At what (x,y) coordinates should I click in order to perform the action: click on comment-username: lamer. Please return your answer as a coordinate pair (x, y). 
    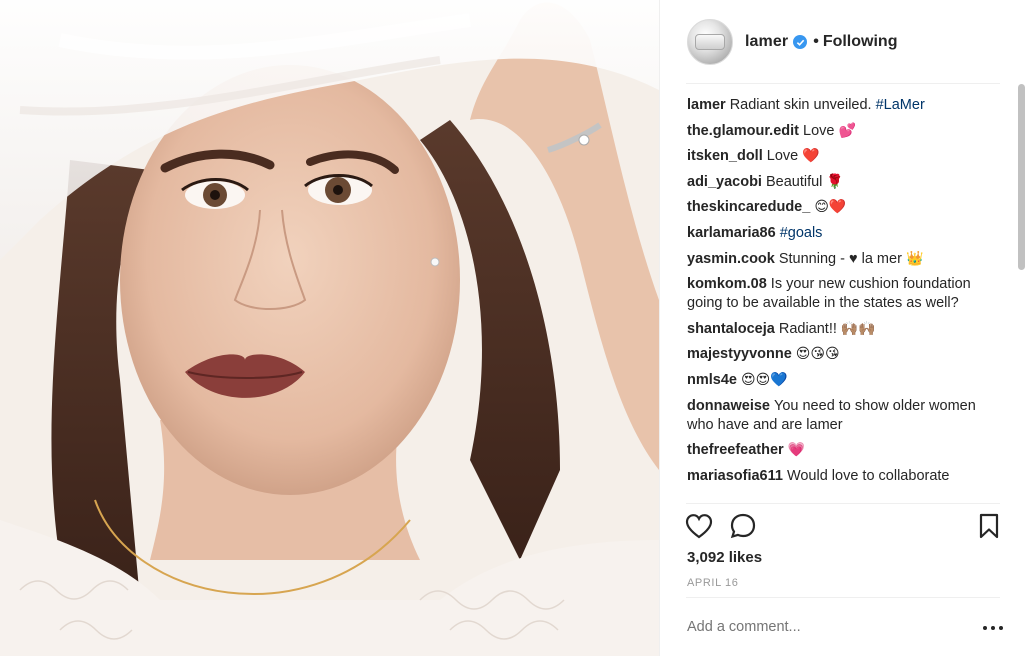
    Looking at the image, I should click on (706, 105).